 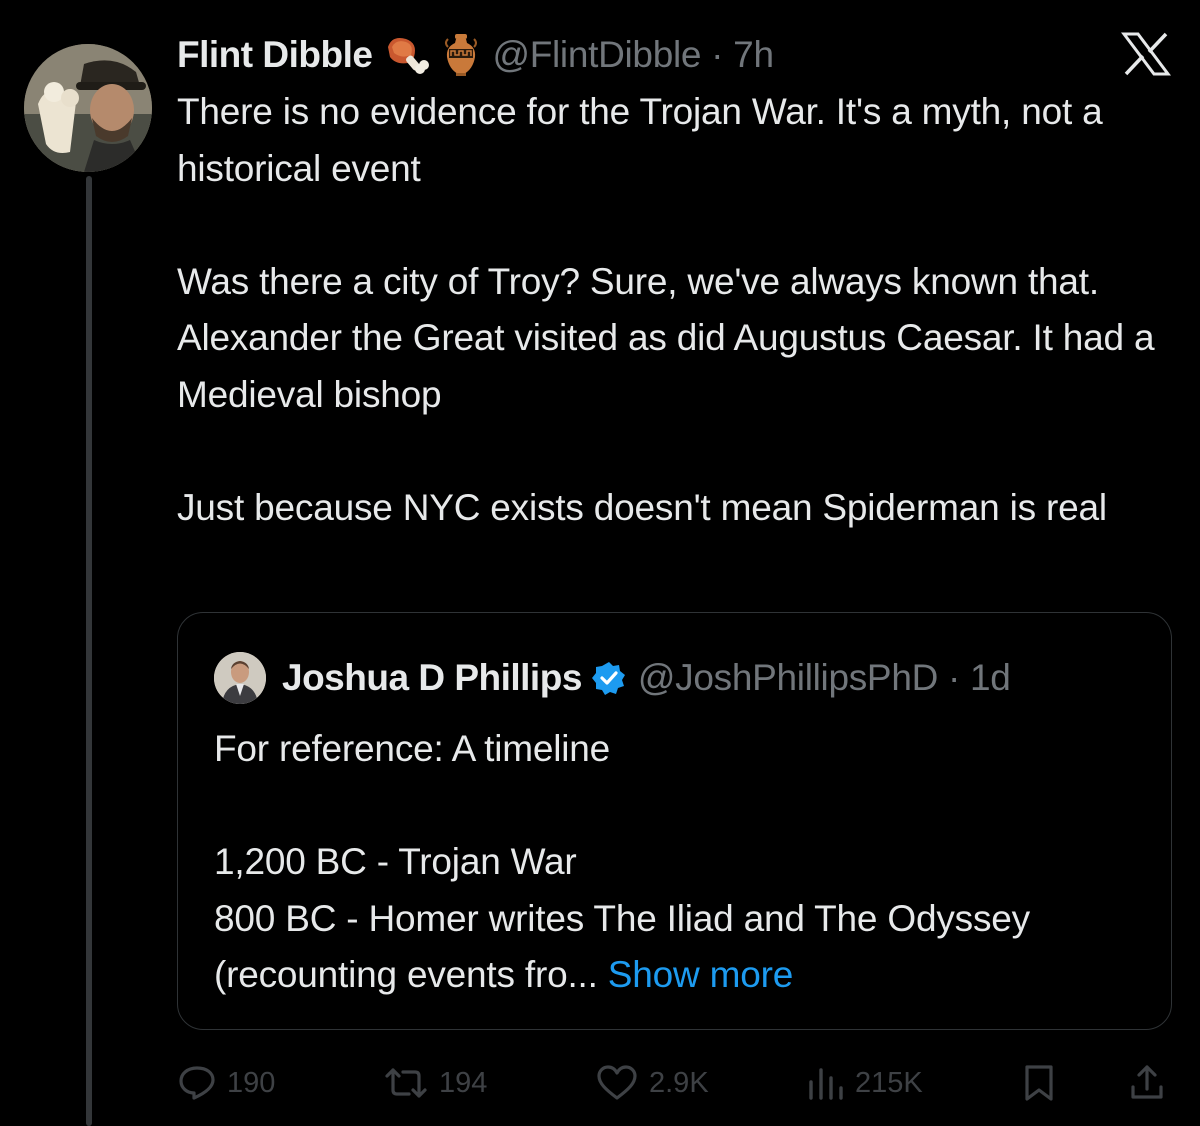 What do you see at coordinates (1146, 54) in the screenshot?
I see `x-logo-icon` at bounding box center [1146, 54].